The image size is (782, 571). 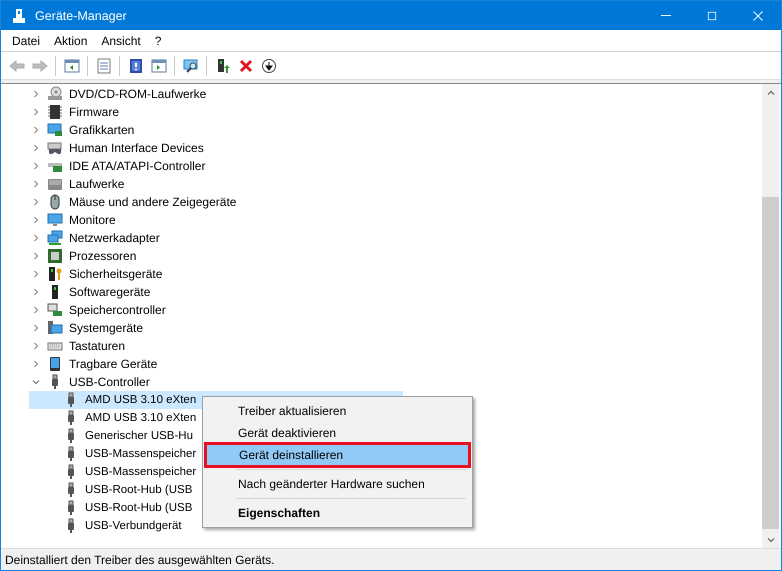 I want to click on scrollbar, so click(x=770, y=316).